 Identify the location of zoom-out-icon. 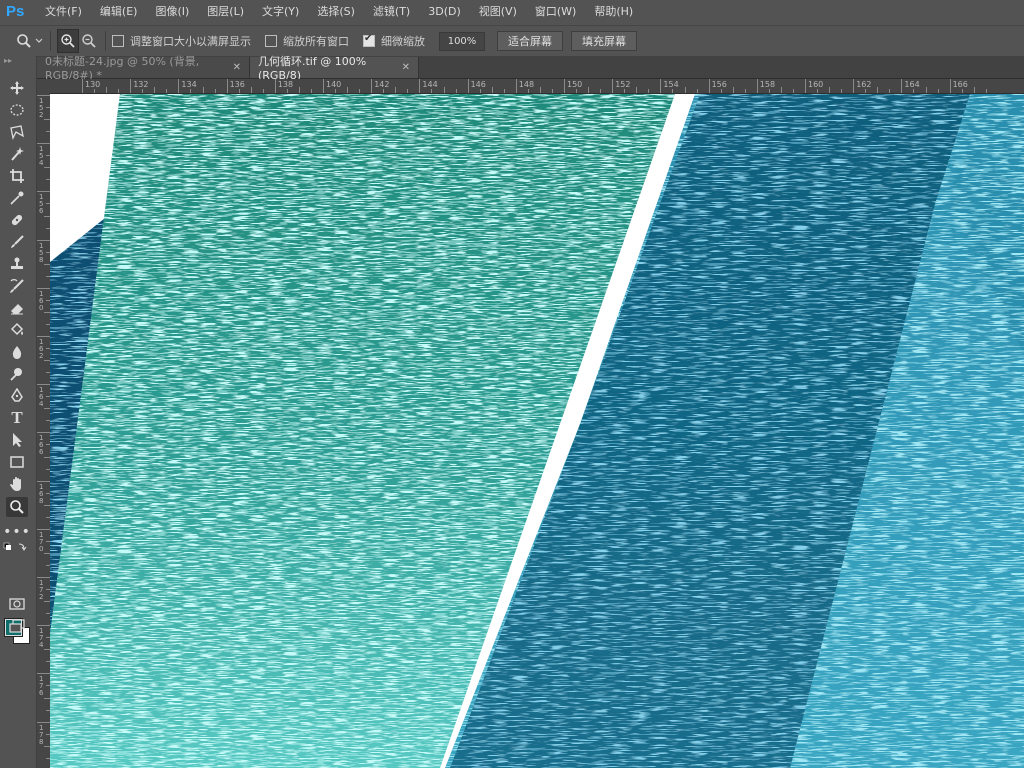
(89, 41).